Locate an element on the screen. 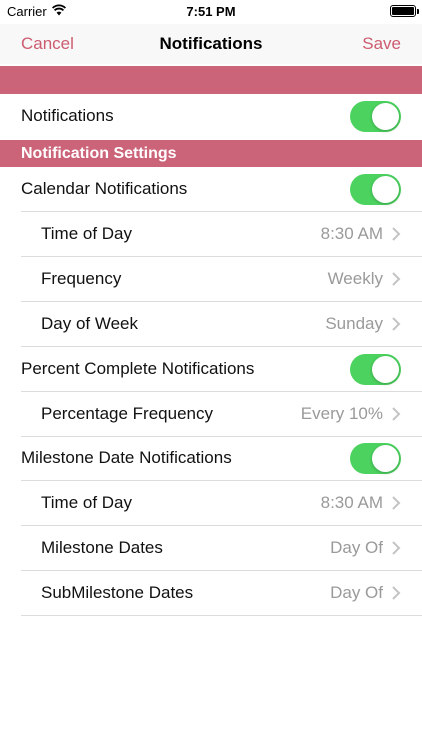  percentage-frequency-value: Every 10% is located at coordinates (341, 413).